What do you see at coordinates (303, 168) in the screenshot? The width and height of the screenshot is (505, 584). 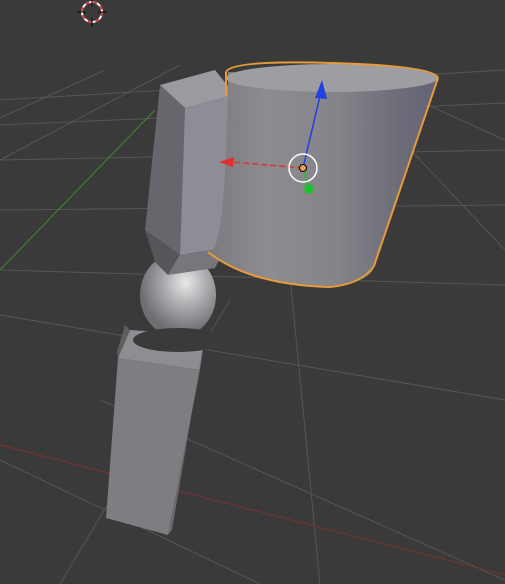 I see `pivot-point-icon` at bounding box center [303, 168].